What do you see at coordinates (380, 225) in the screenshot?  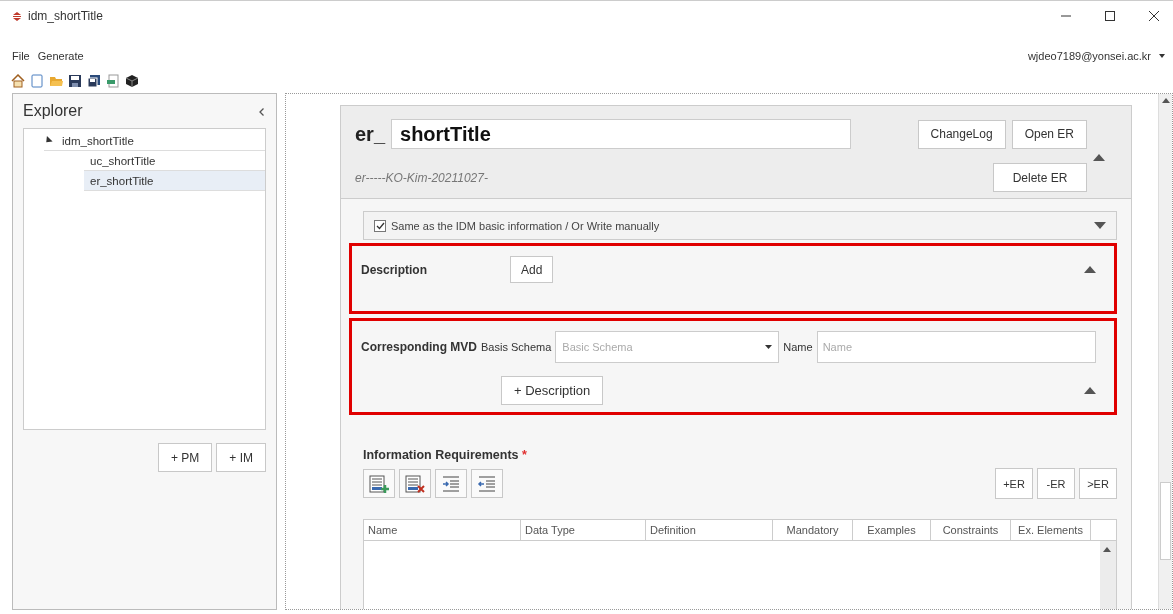 I see `checkbox` at bounding box center [380, 225].